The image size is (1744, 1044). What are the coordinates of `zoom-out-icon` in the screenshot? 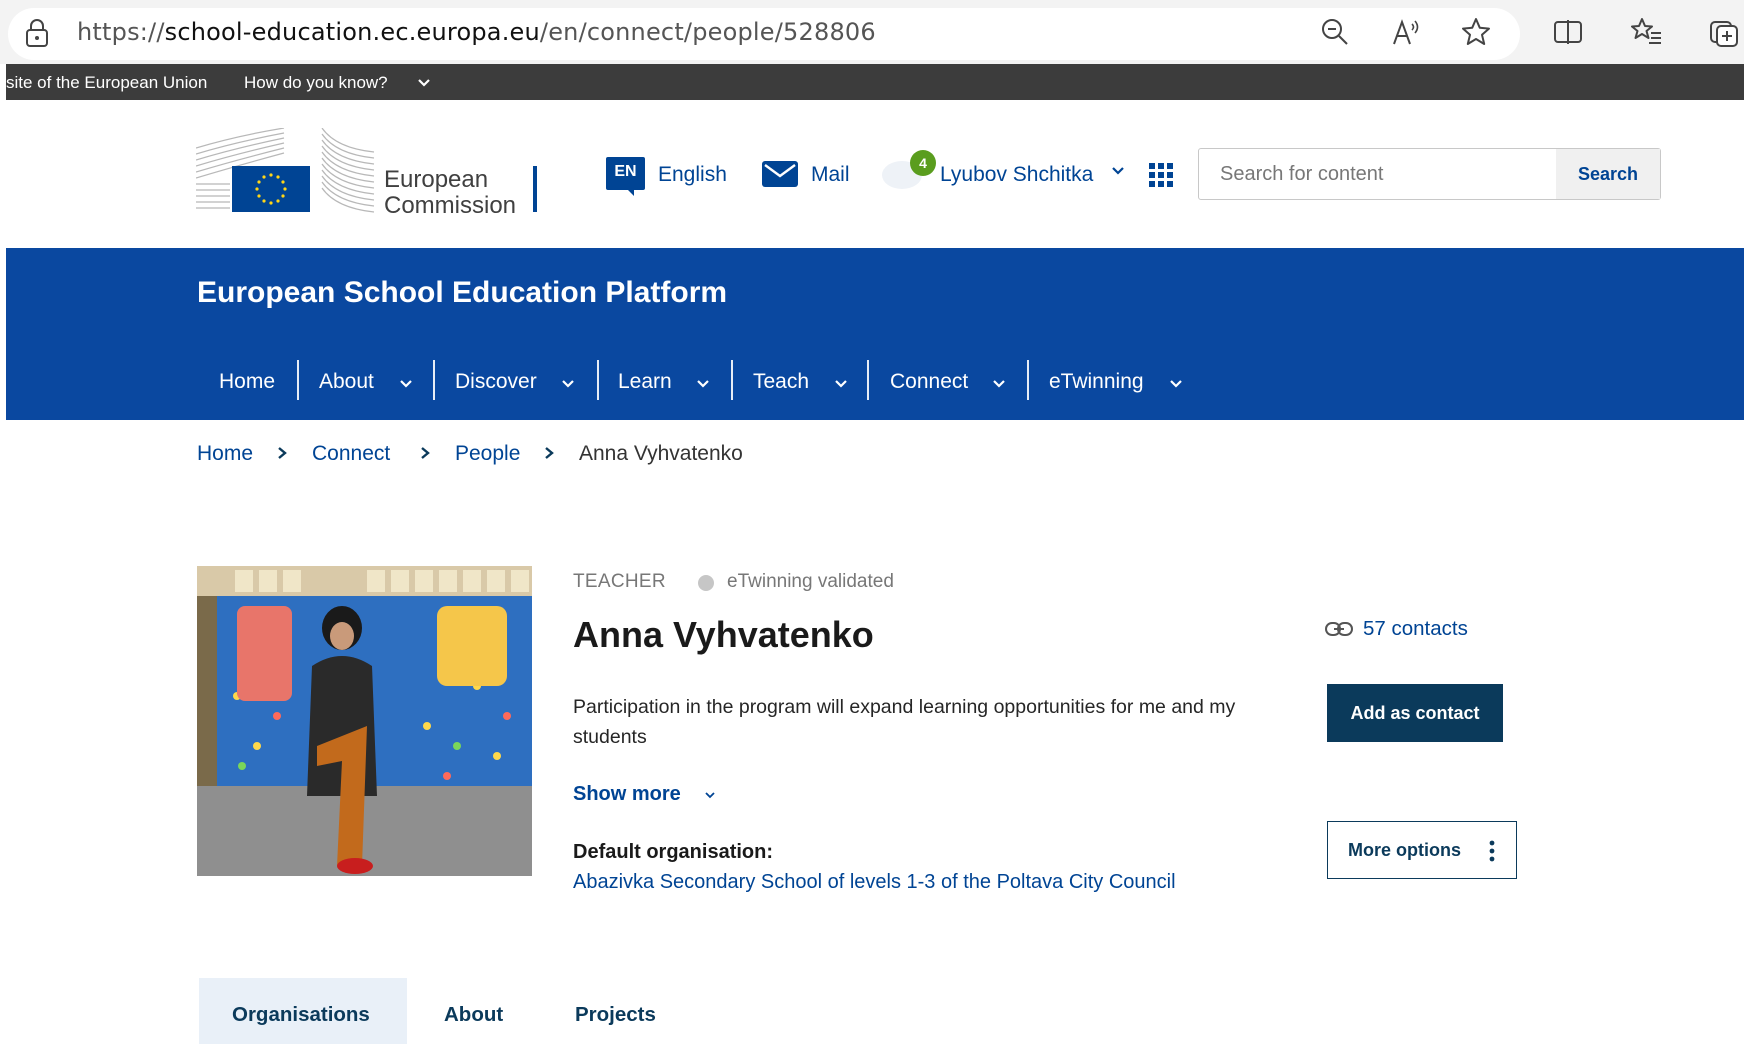 It's located at (1335, 32).